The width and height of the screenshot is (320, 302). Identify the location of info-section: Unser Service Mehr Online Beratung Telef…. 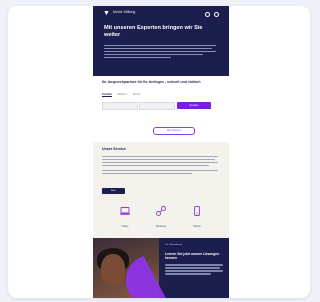
(161, 190).